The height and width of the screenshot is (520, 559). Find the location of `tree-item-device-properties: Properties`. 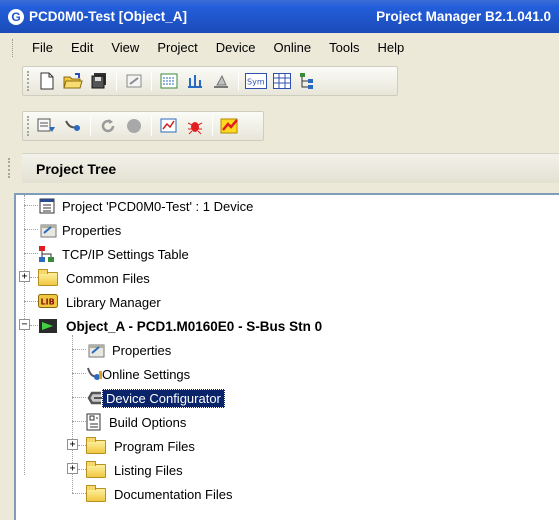

tree-item-device-properties: Properties is located at coordinates (128, 350).